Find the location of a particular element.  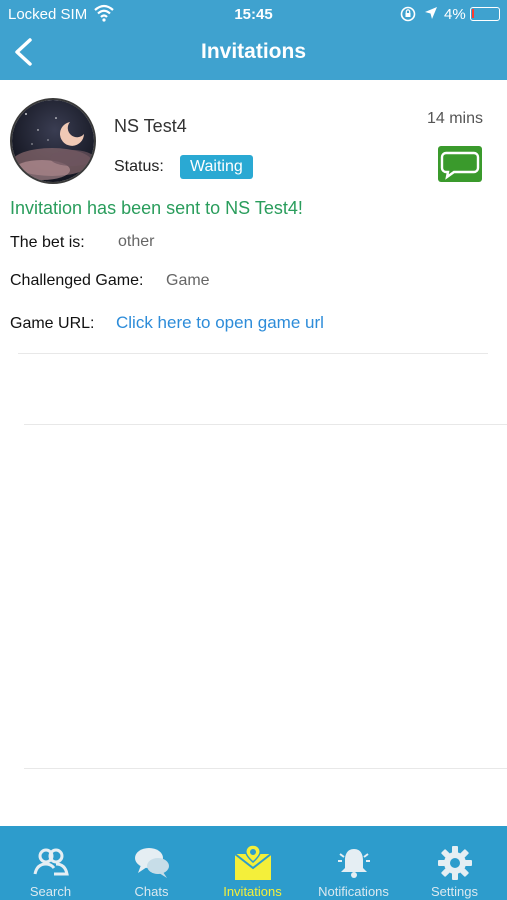

tab-chats: Chats is located at coordinates (151, 863).